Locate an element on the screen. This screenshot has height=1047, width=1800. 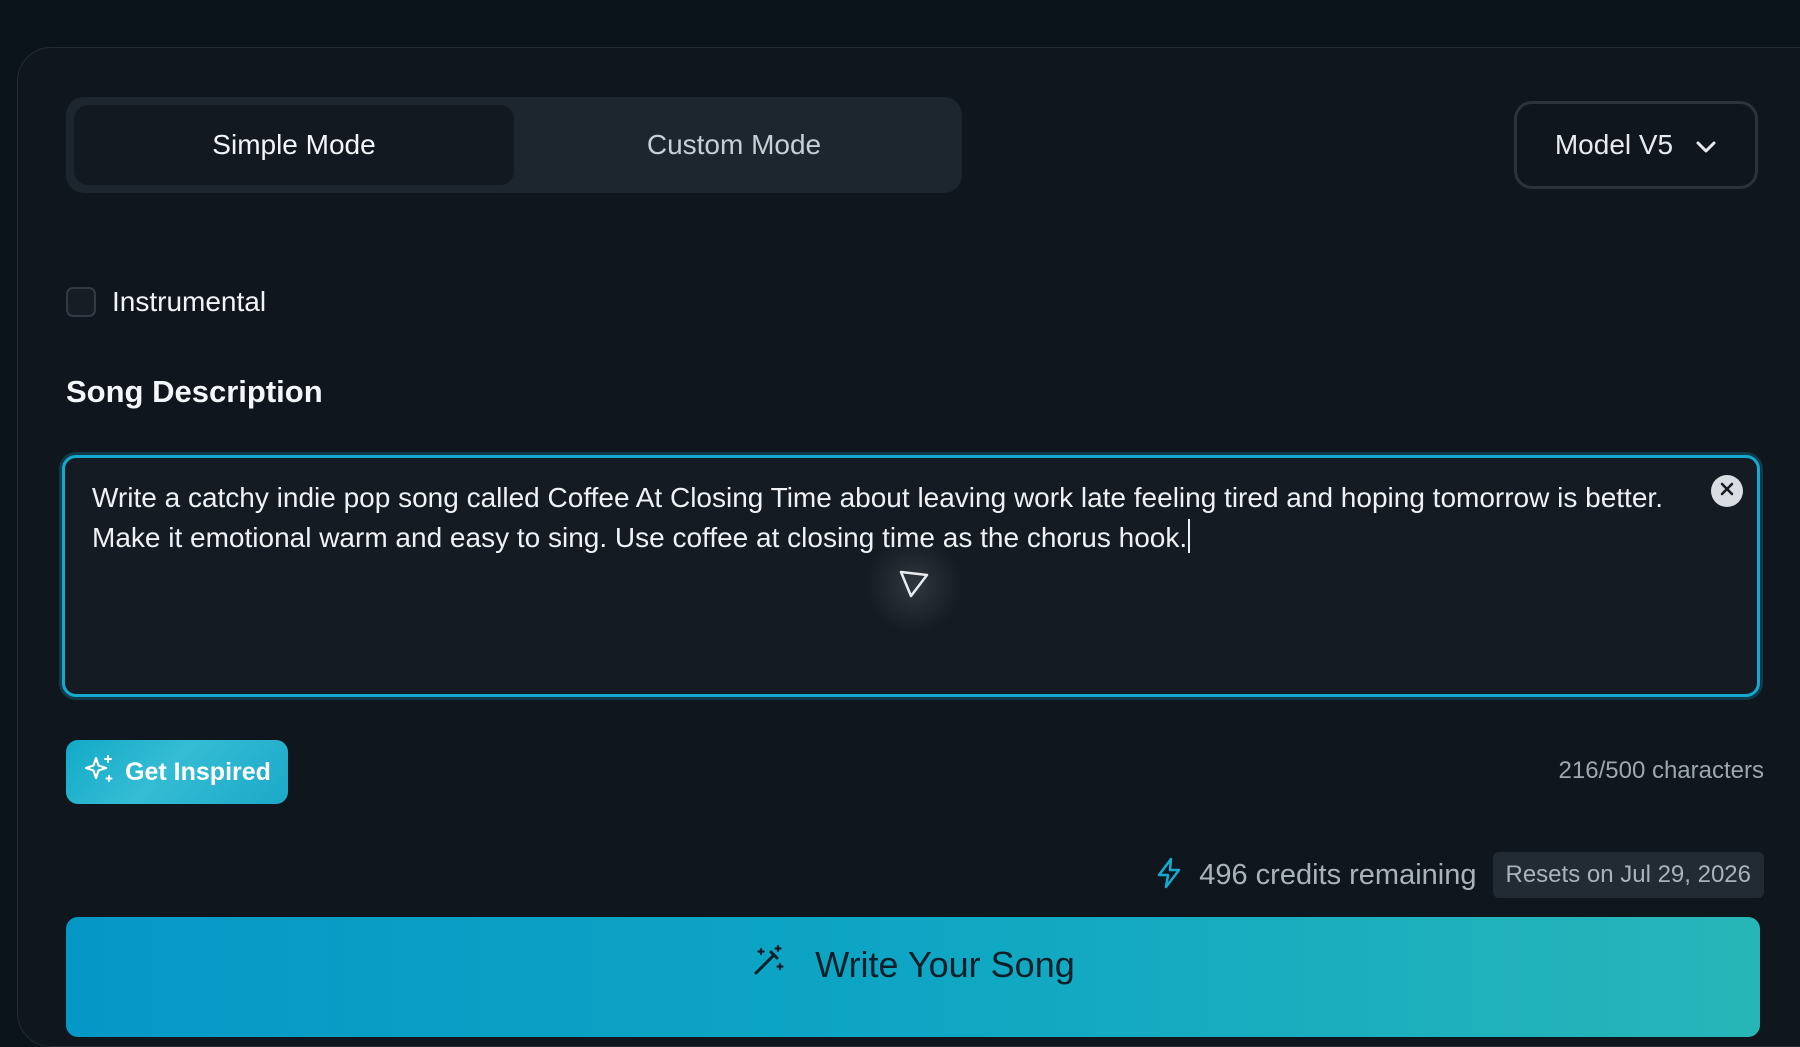
write-your-song-button: Write Your Song is located at coordinates (913, 977).